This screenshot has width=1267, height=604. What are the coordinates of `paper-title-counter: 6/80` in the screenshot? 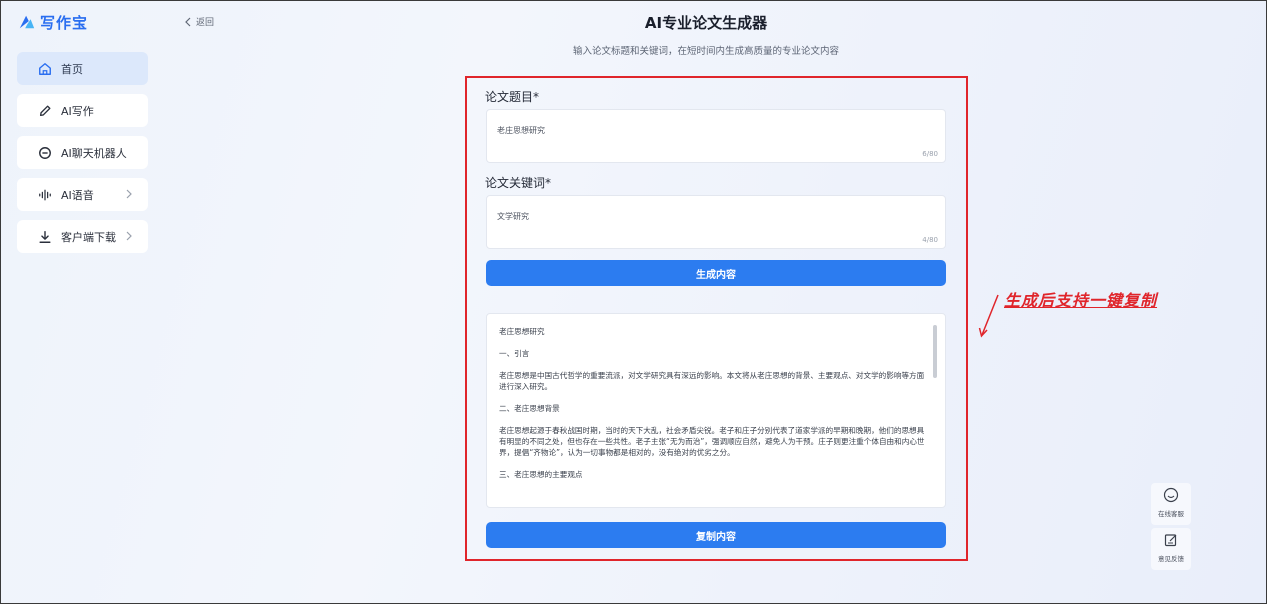 It's located at (930, 154).